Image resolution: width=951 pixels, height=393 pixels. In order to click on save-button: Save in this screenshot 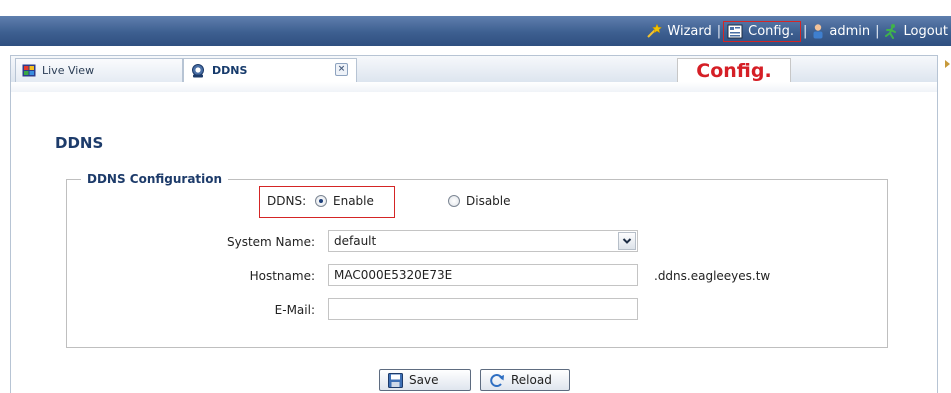, I will do `click(425, 380)`.